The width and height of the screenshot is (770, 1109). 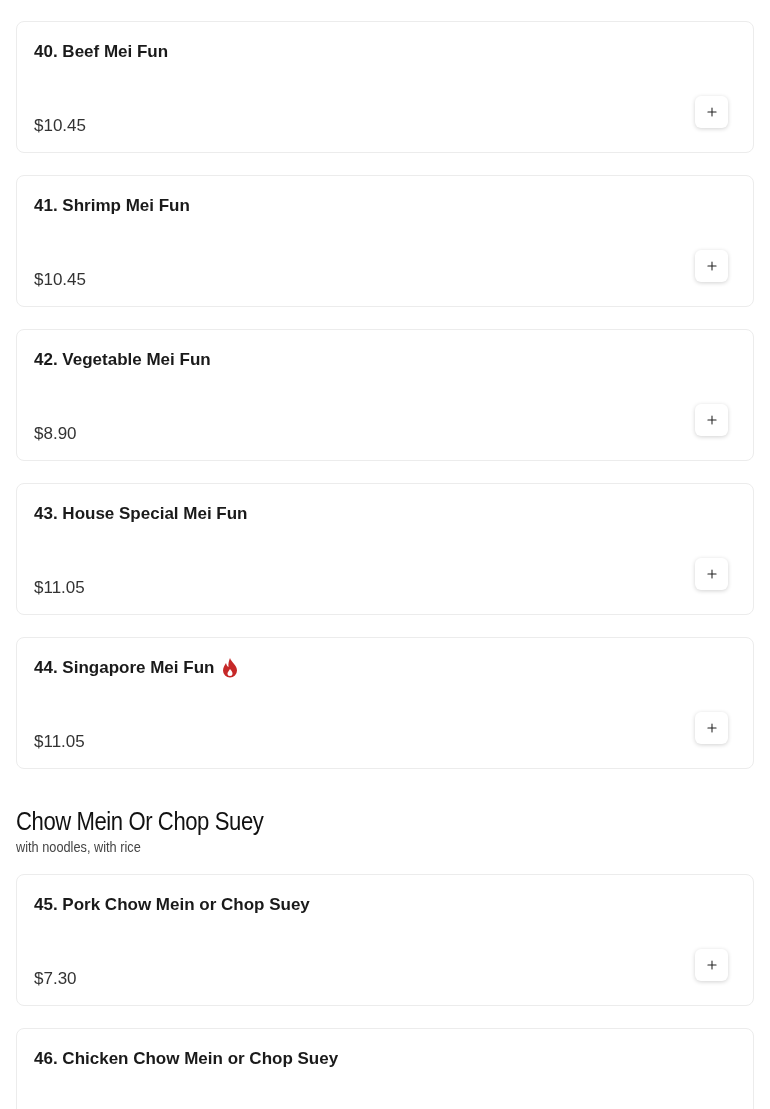 I want to click on menu-item-card: 46. Chicken Chow Mein or Chop Suey, so click(x=385, y=1068).